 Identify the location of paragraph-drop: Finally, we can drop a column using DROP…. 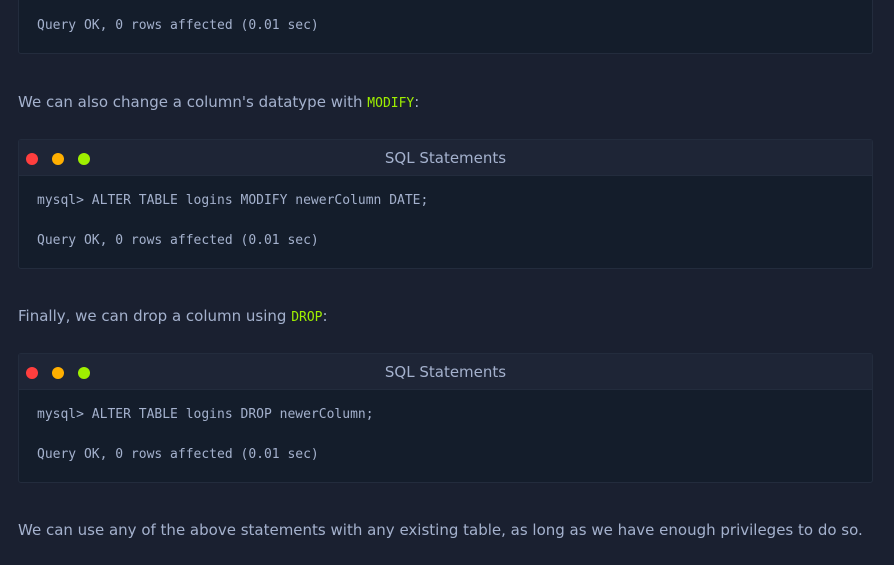
(173, 317).